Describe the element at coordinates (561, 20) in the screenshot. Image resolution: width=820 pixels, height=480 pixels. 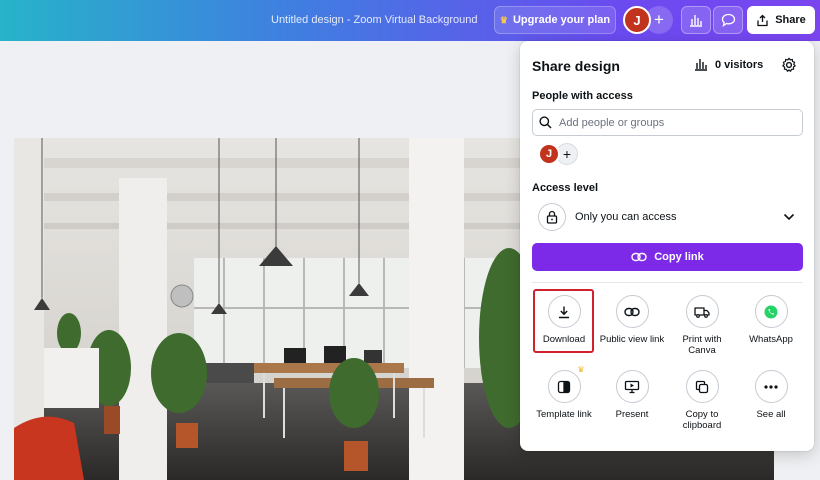
I see `upgrade-plan-label: Upgrade your plan` at that location.